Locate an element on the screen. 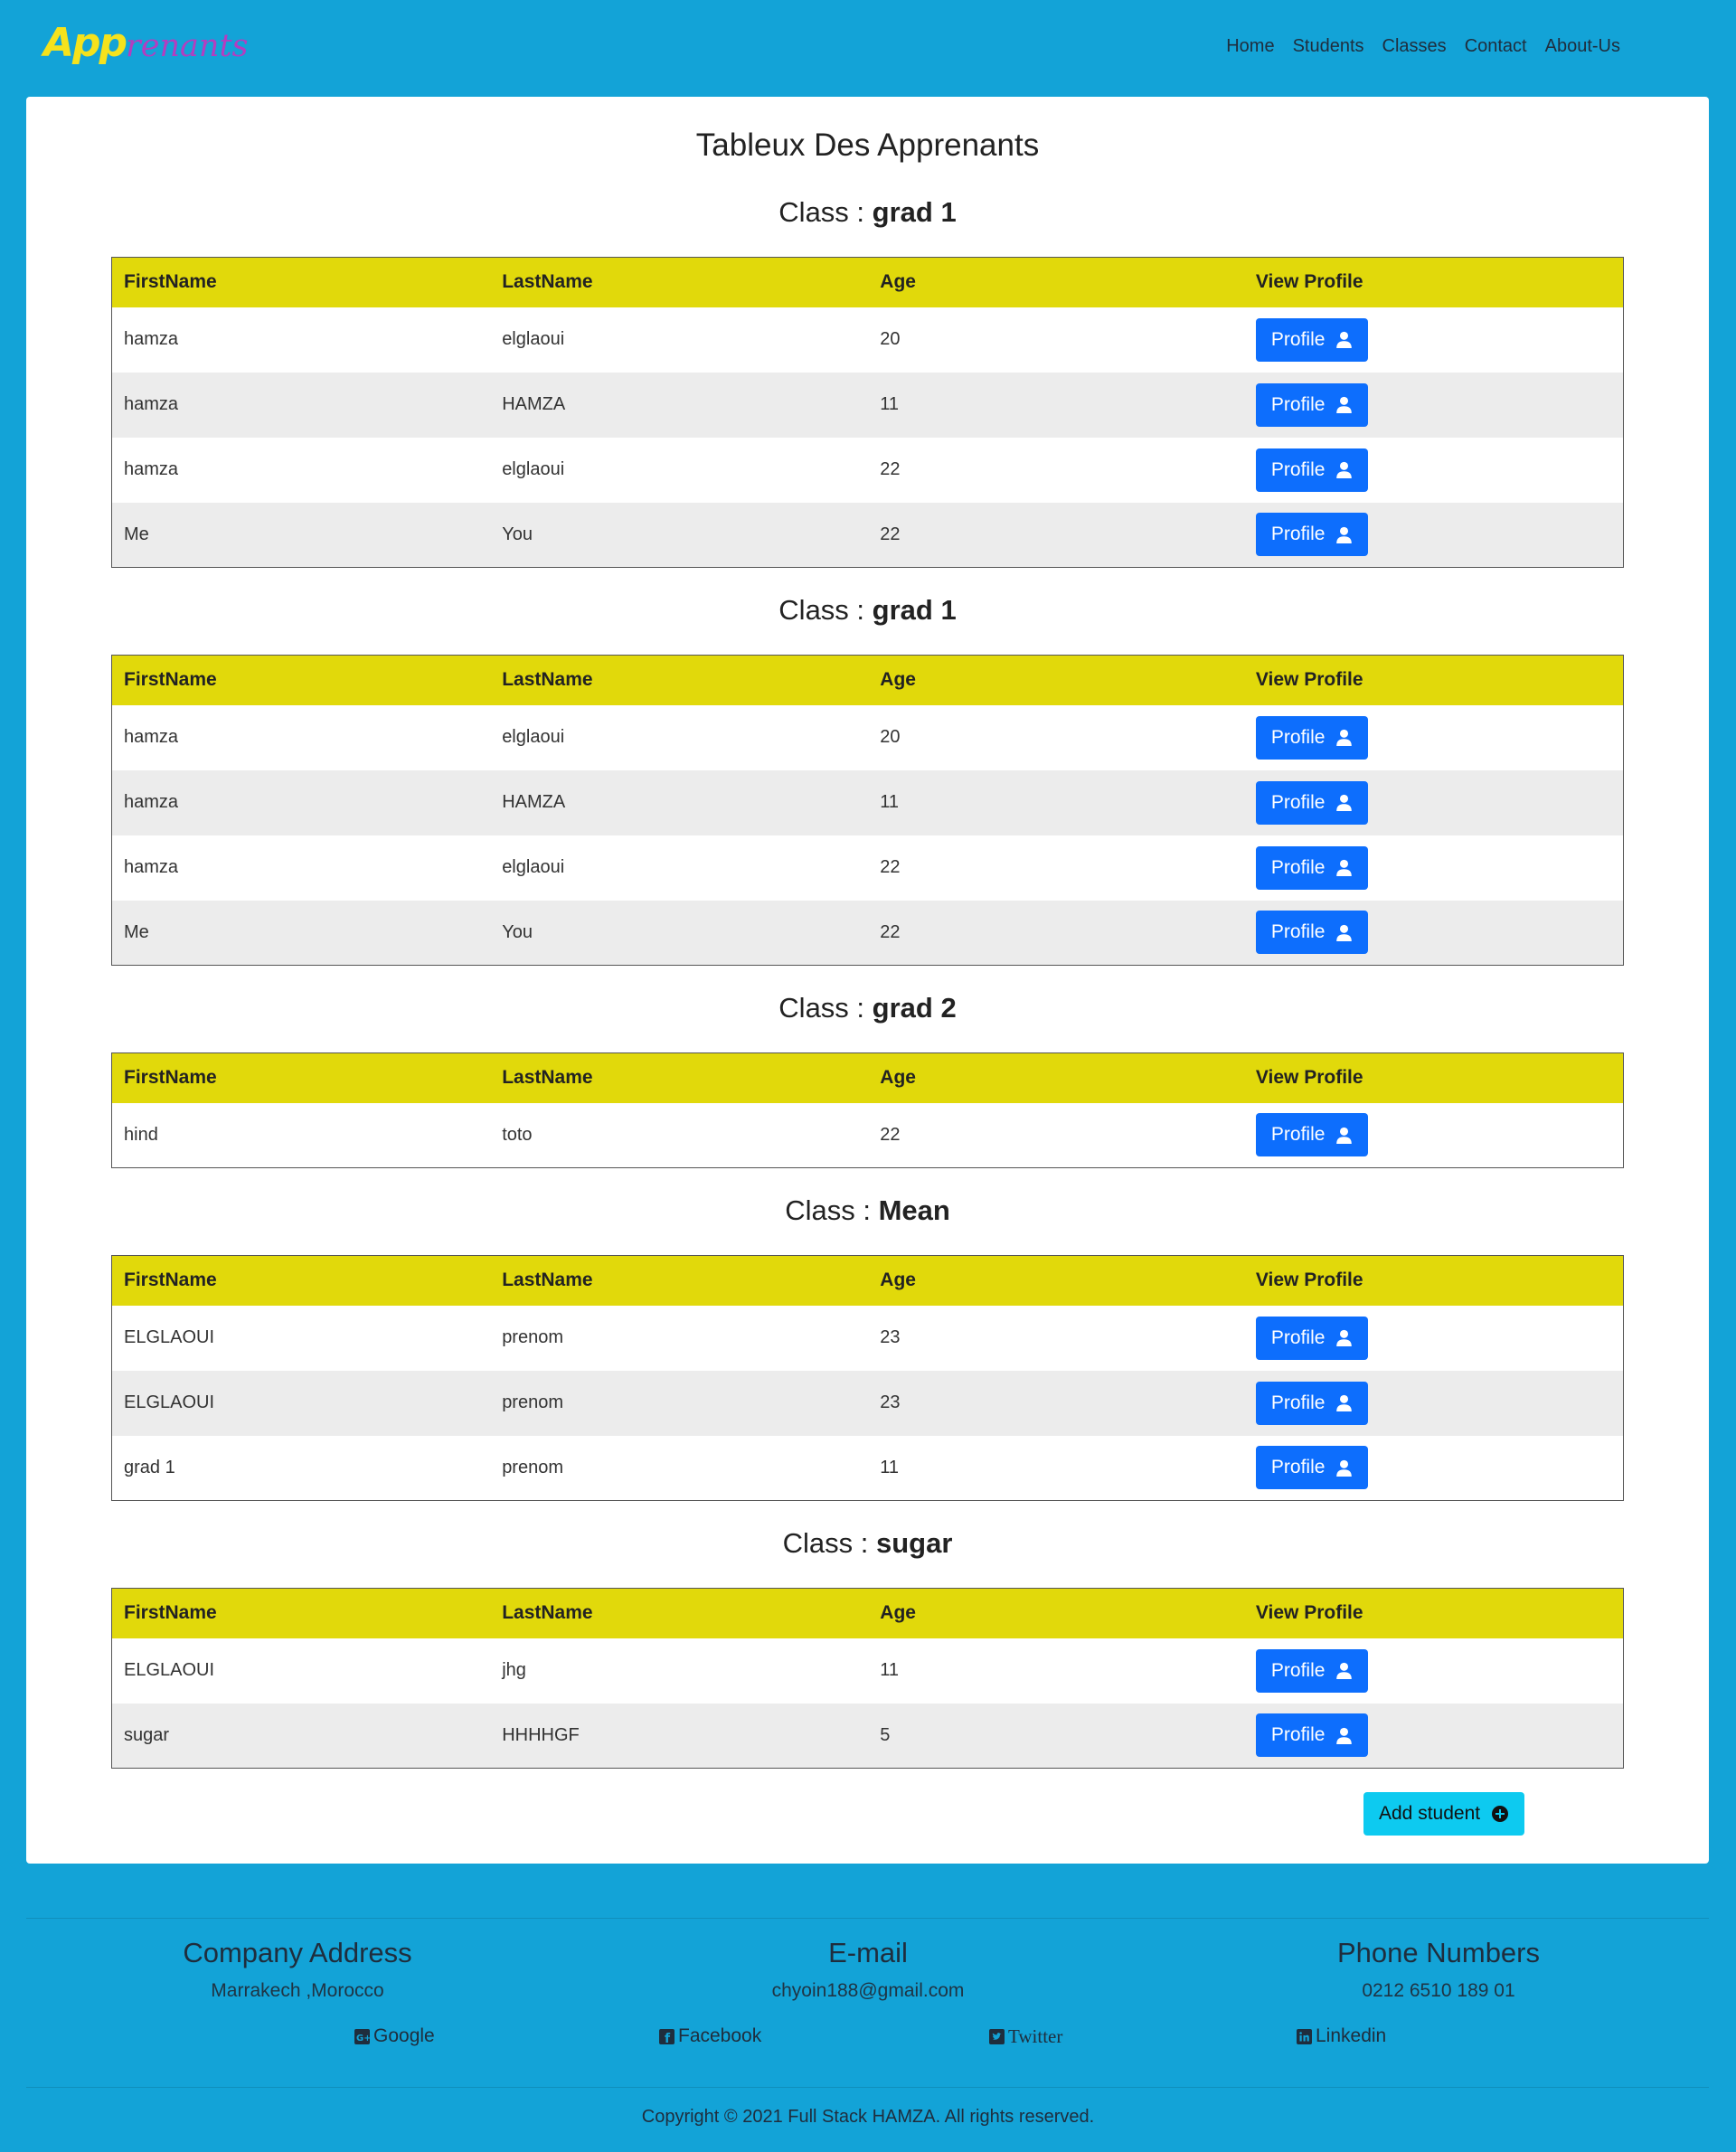 This screenshot has width=1736, height=2152. cell-firstname: hamza is located at coordinates (151, 339).